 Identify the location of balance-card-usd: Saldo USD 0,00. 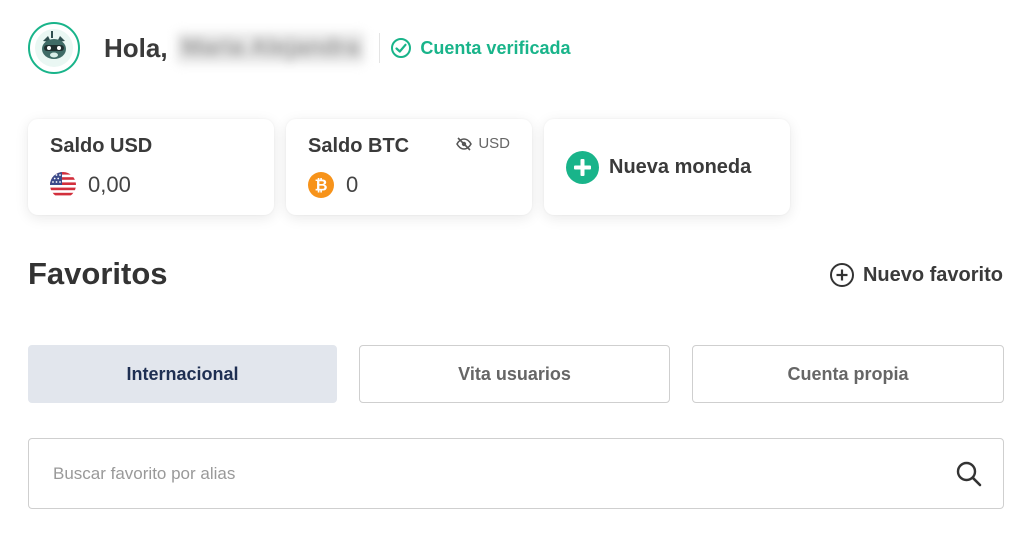
(151, 167).